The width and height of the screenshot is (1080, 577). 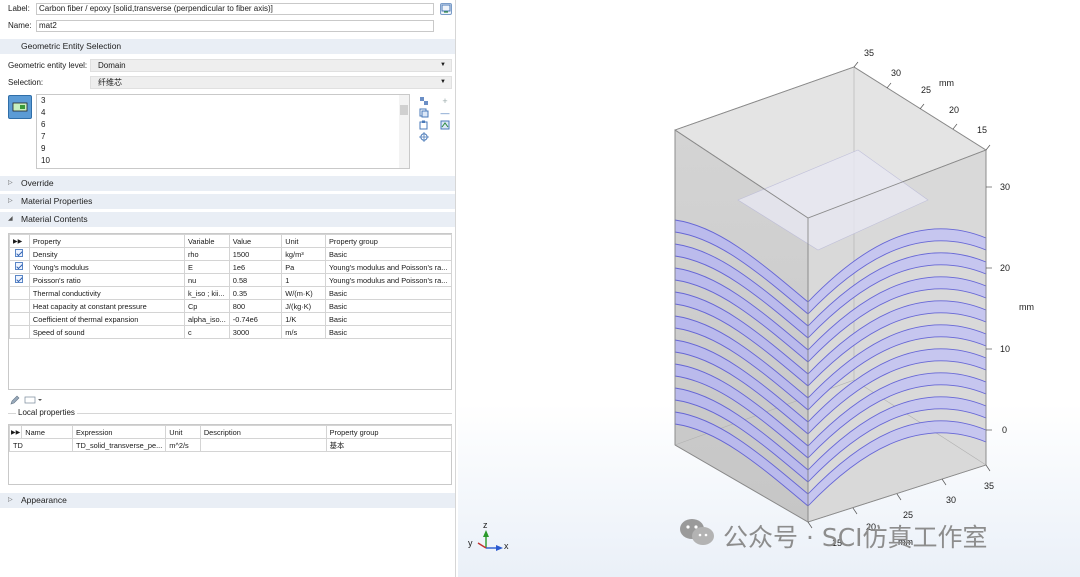 I want to click on property-unit: kg/m³, so click(x=303, y=254).